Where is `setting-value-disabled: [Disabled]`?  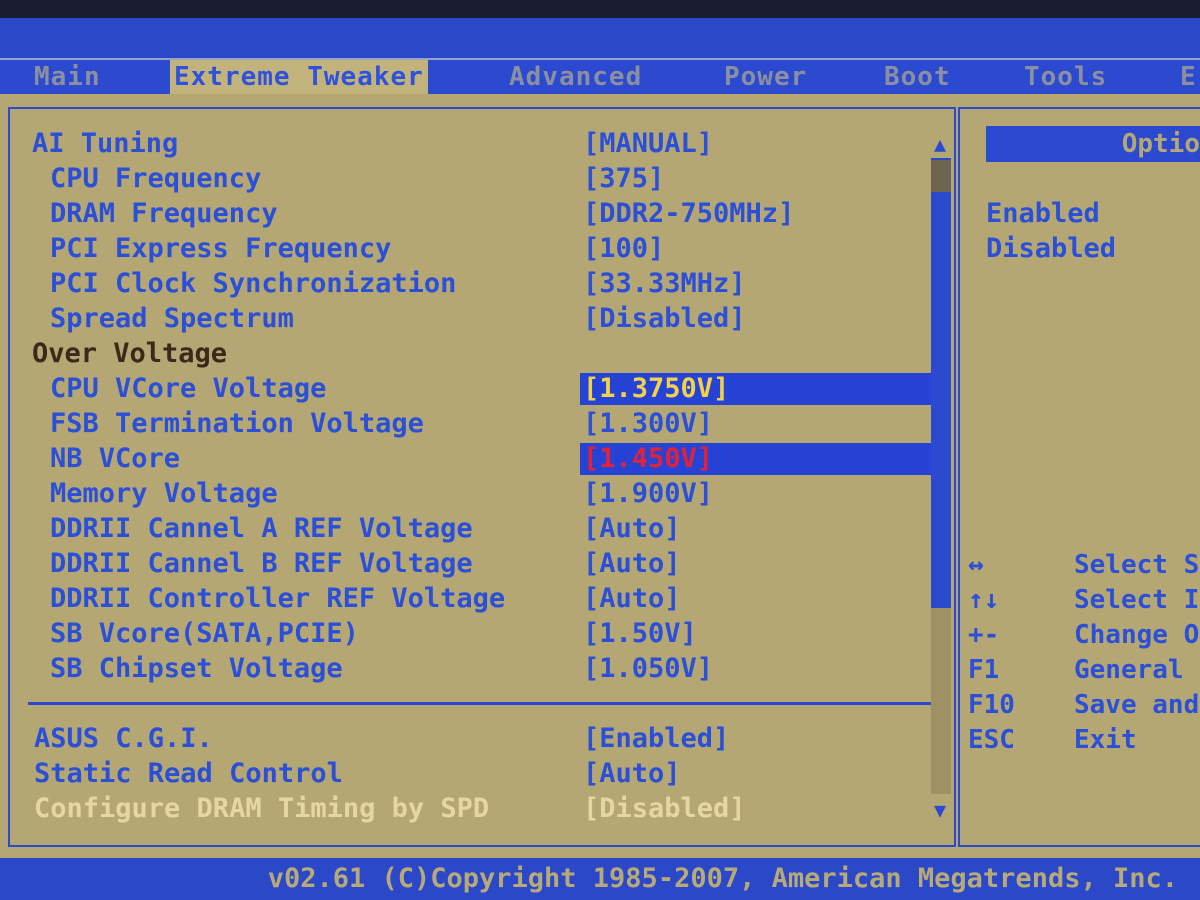
setting-value-disabled: [Disabled] is located at coordinates (664, 808).